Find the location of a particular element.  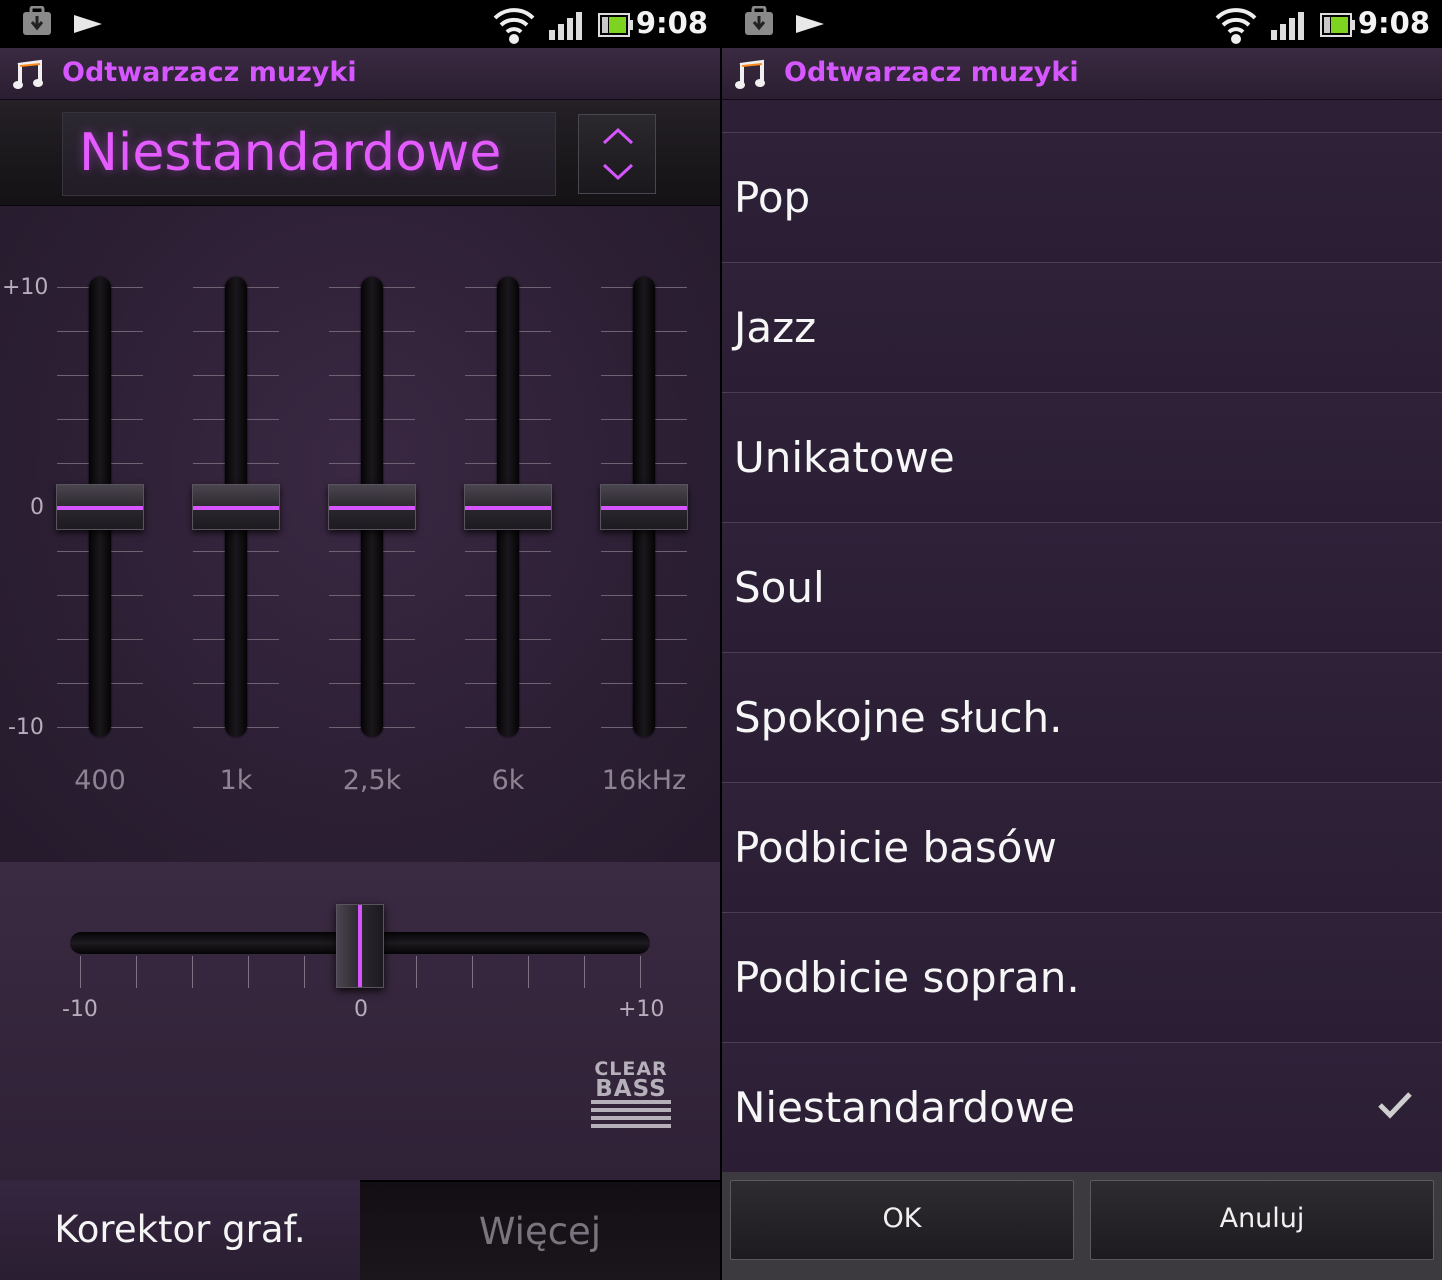

preset-list-item-label: Spokojne słuch. is located at coordinates (898, 717).